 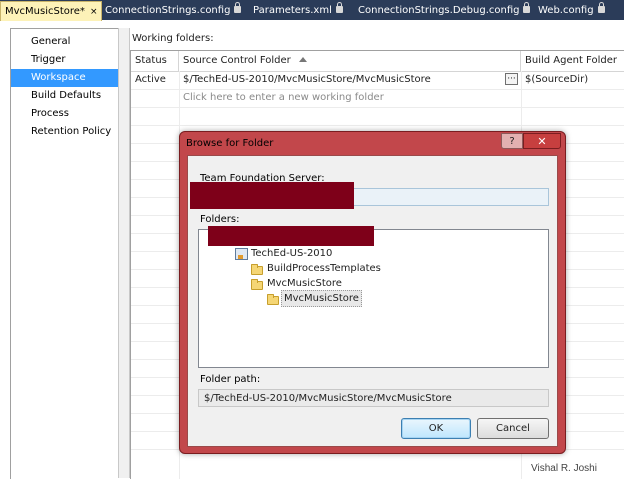 What do you see at coordinates (155, 61) in the screenshot?
I see `column-header-status: Status` at bounding box center [155, 61].